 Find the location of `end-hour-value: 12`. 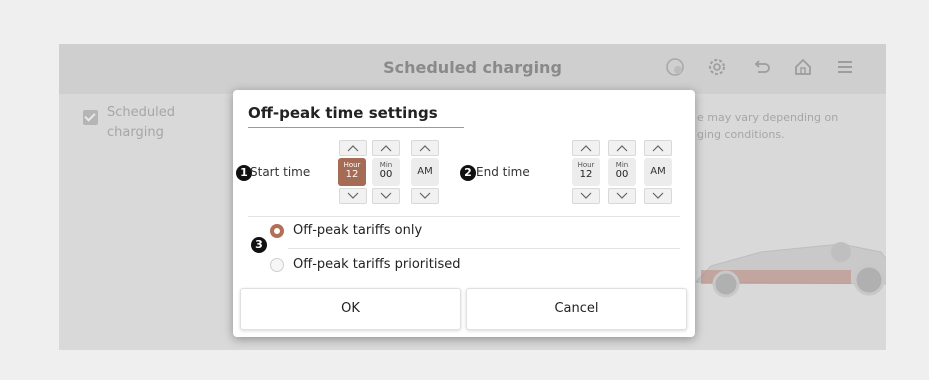

end-hour-value: 12 is located at coordinates (586, 174).